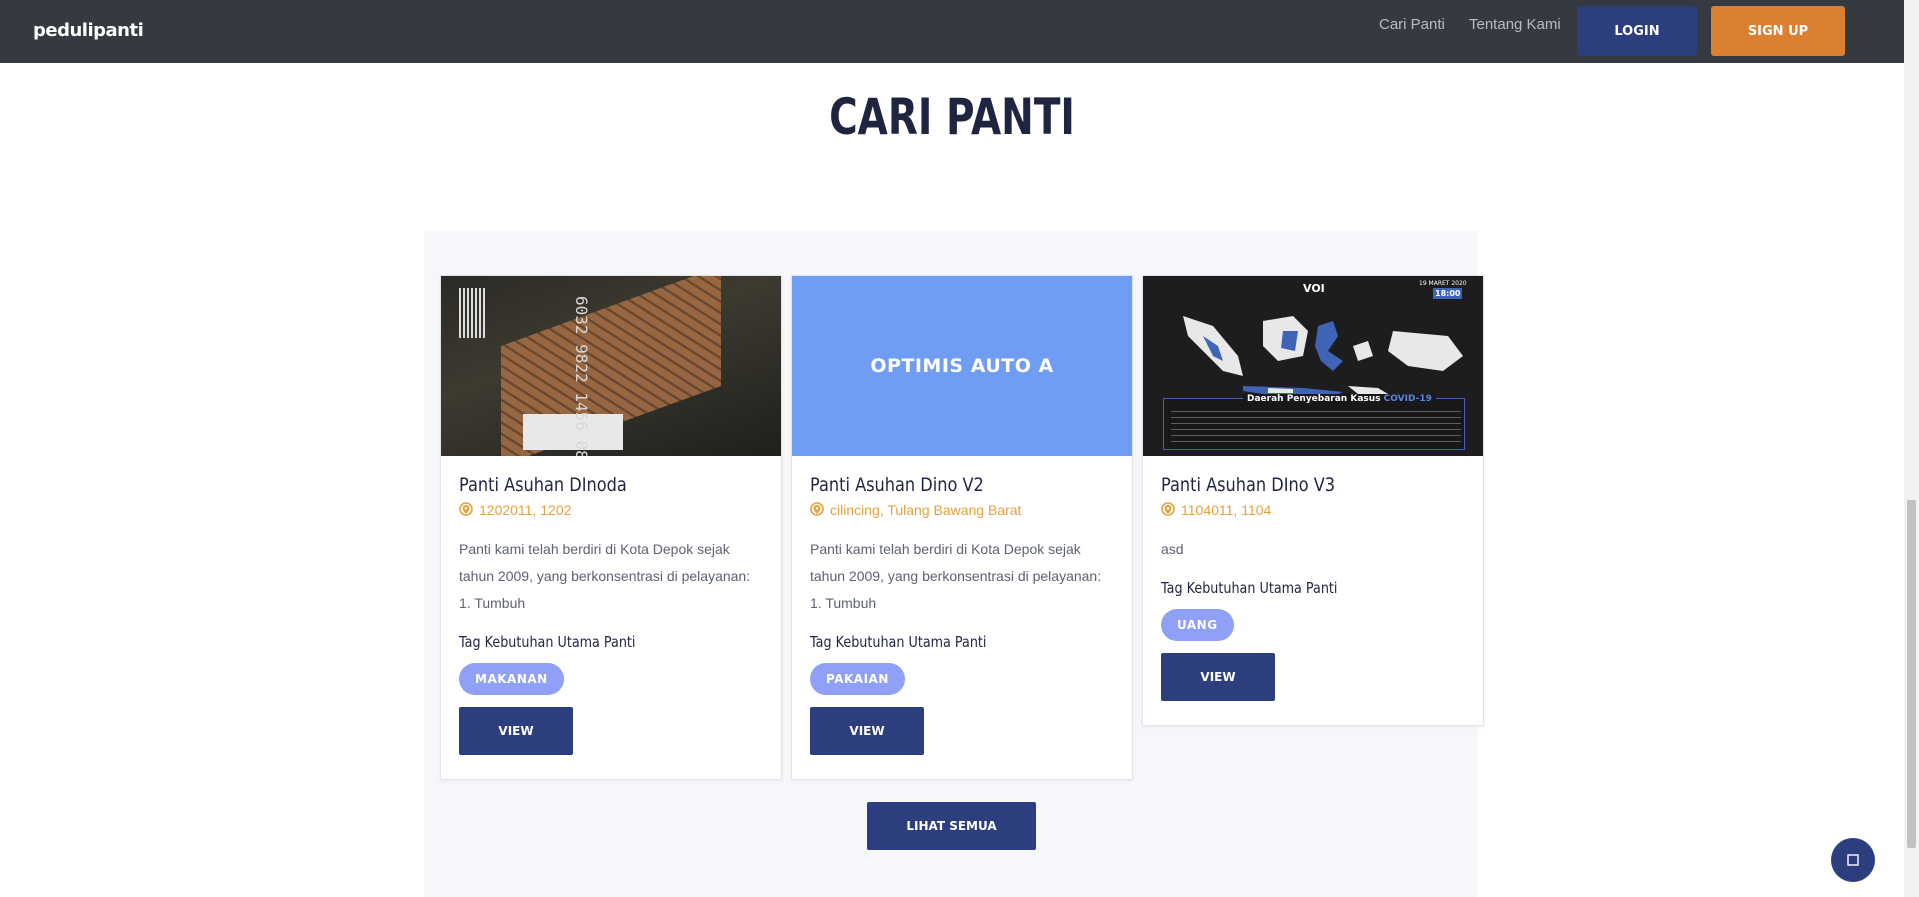 The image size is (1919, 897). Describe the element at coordinates (1226, 510) in the screenshot. I see `location-text: 1104011, 1104` at that location.